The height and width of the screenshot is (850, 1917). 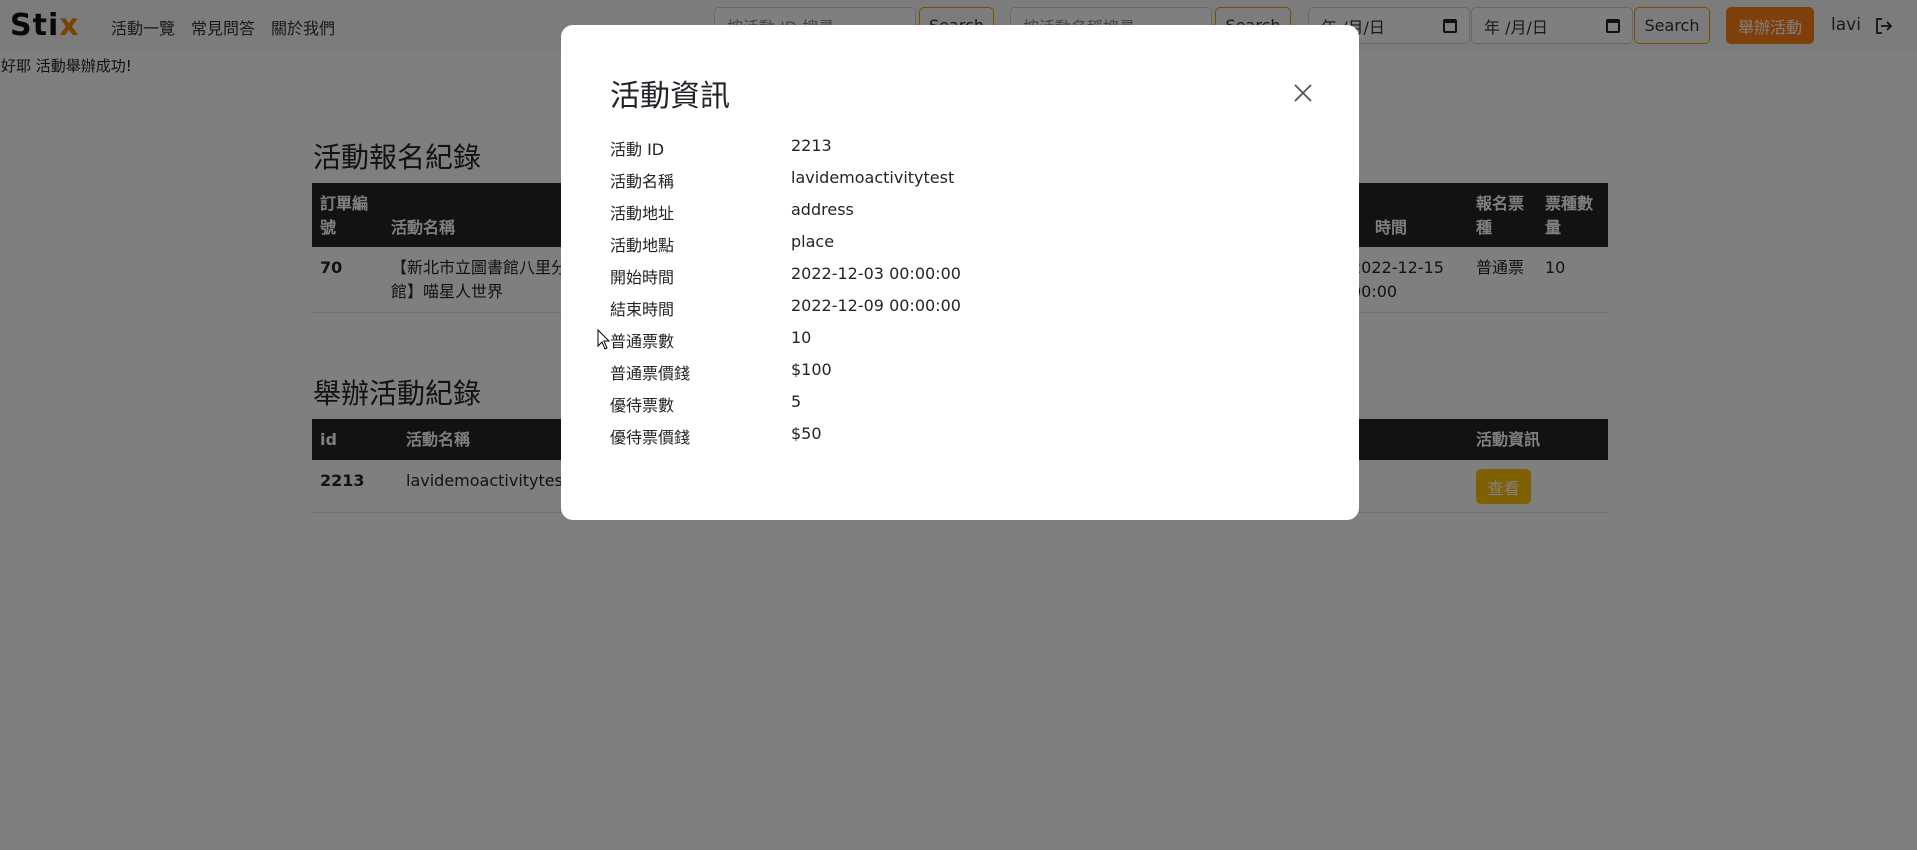 What do you see at coordinates (876, 273) in the screenshot?
I see `info-value-start: 2022-12-03 00:00:00` at bounding box center [876, 273].